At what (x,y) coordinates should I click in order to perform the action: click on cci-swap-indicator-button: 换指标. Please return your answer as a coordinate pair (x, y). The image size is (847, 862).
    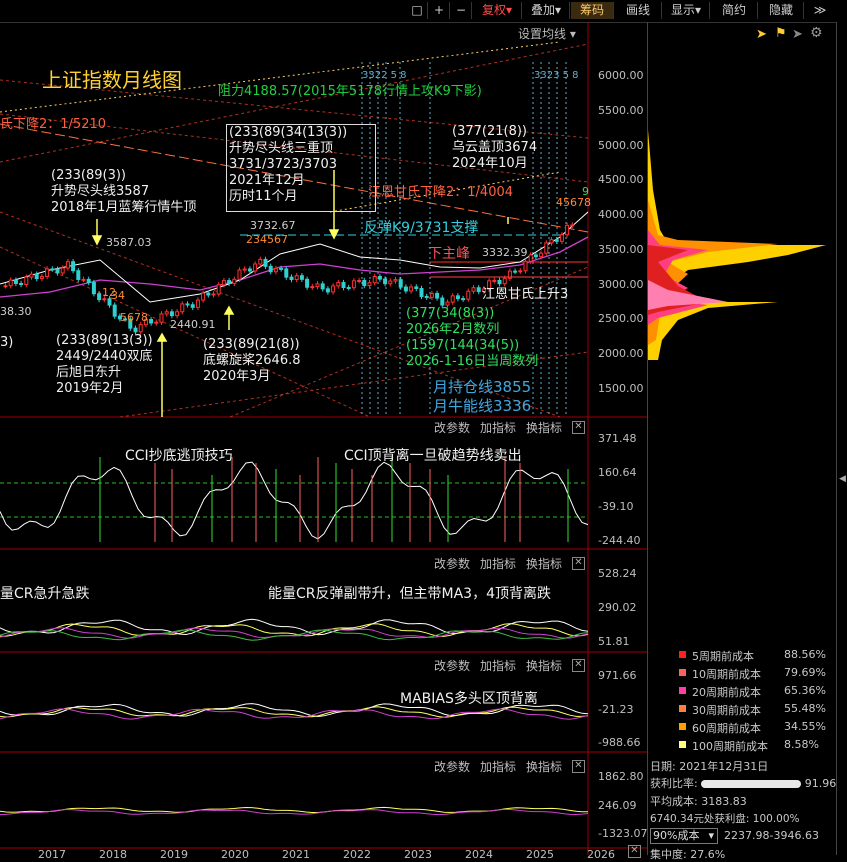
    Looking at the image, I should click on (544, 427).